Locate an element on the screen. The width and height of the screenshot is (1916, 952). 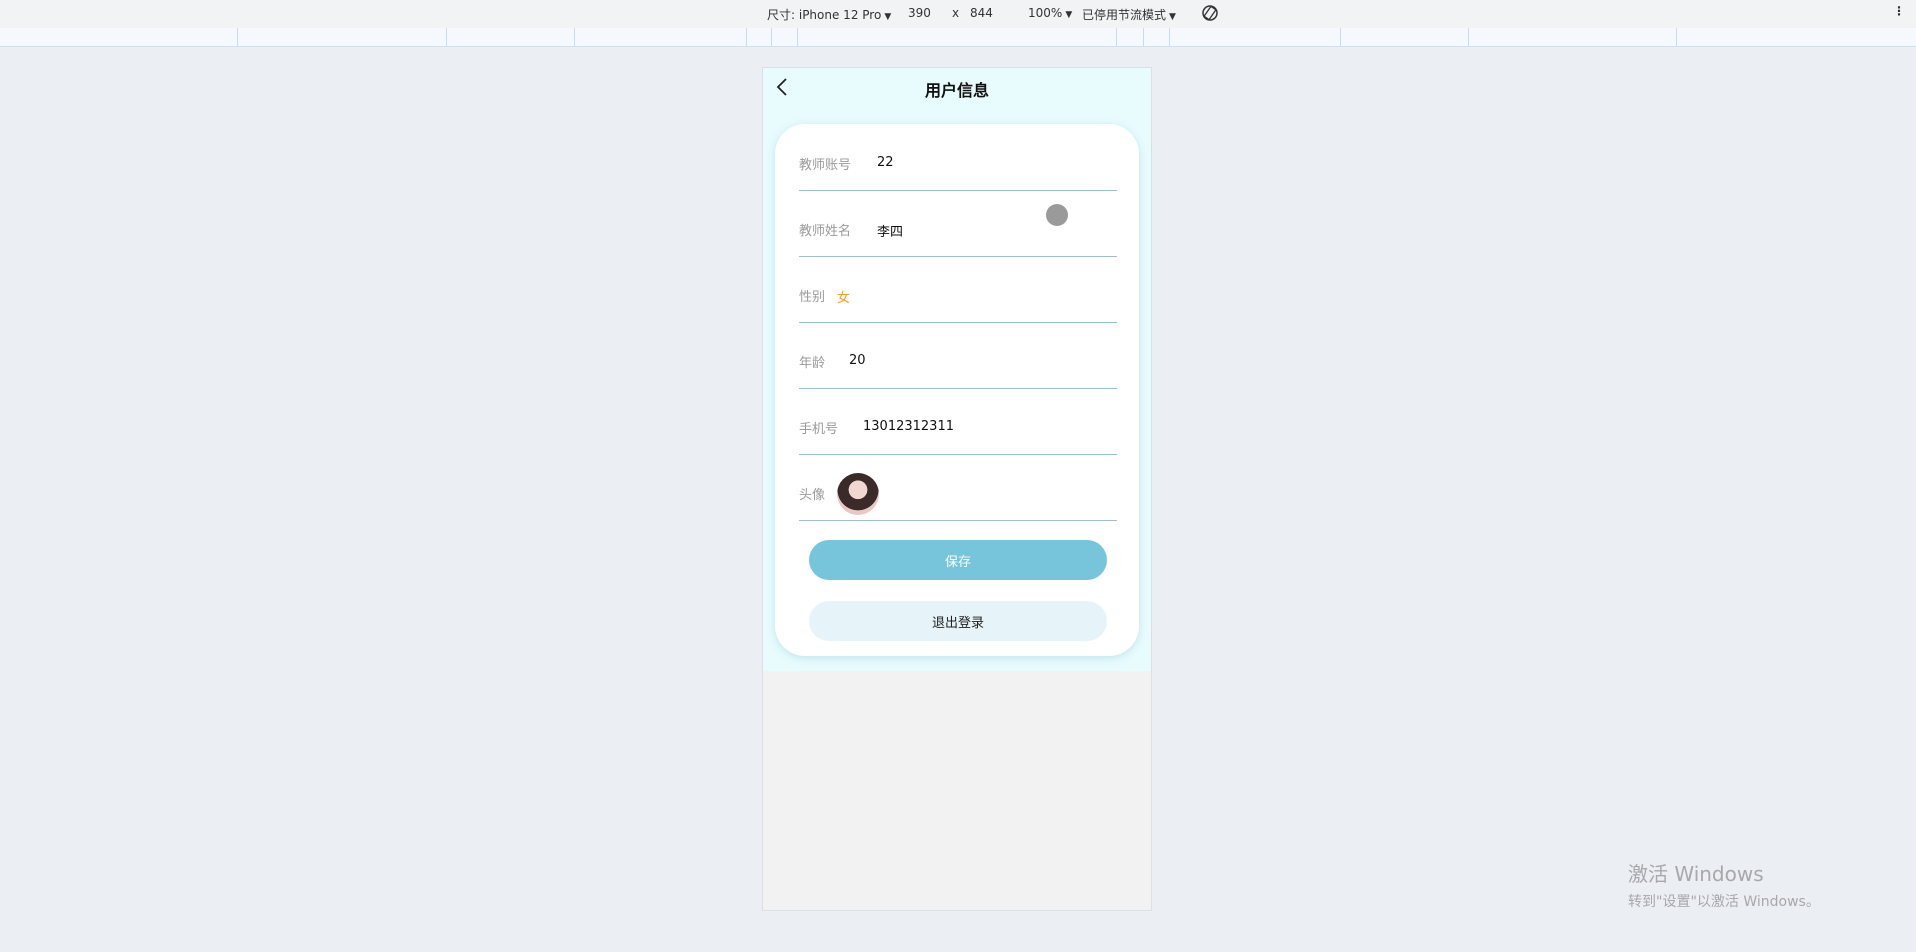
age-value: 20 is located at coordinates (857, 360).